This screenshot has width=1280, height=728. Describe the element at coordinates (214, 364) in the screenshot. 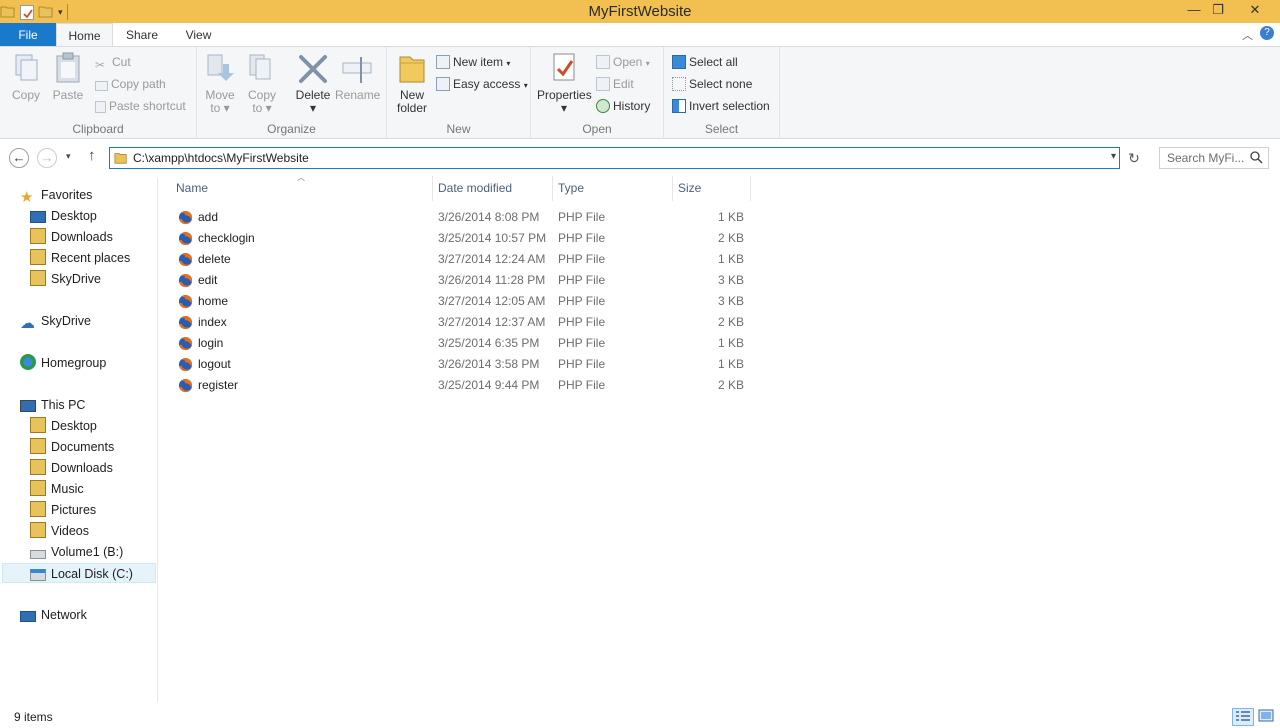

I see `file-name: logout` at that location.